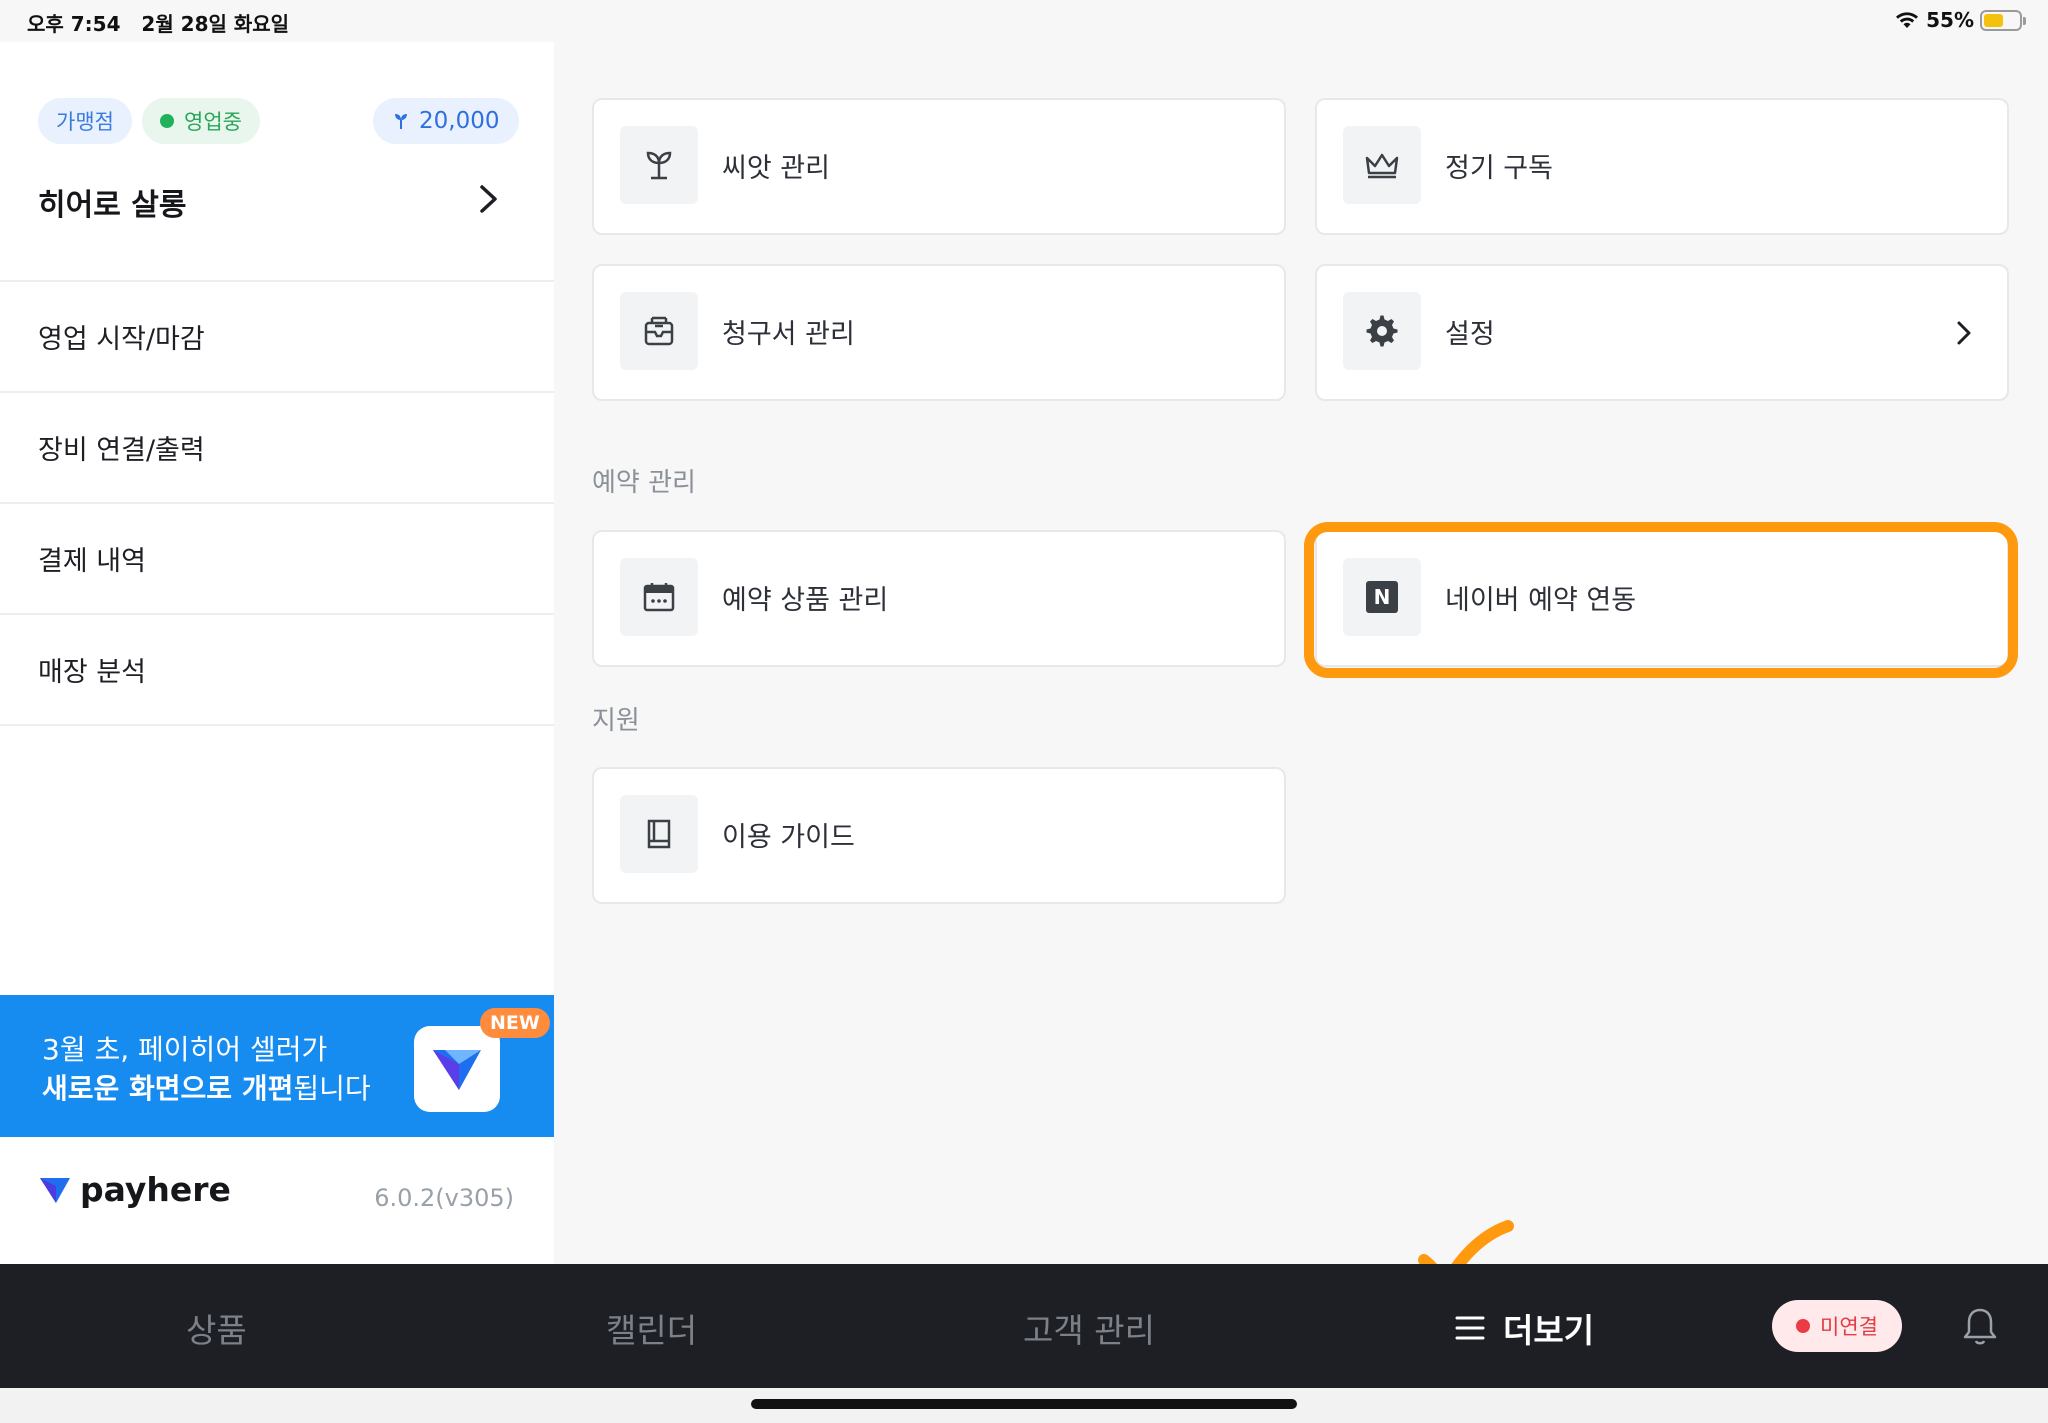  Describe the element at coordinates (457, 1069) in the screenshot. I see `payhere-app-icon` at that location.